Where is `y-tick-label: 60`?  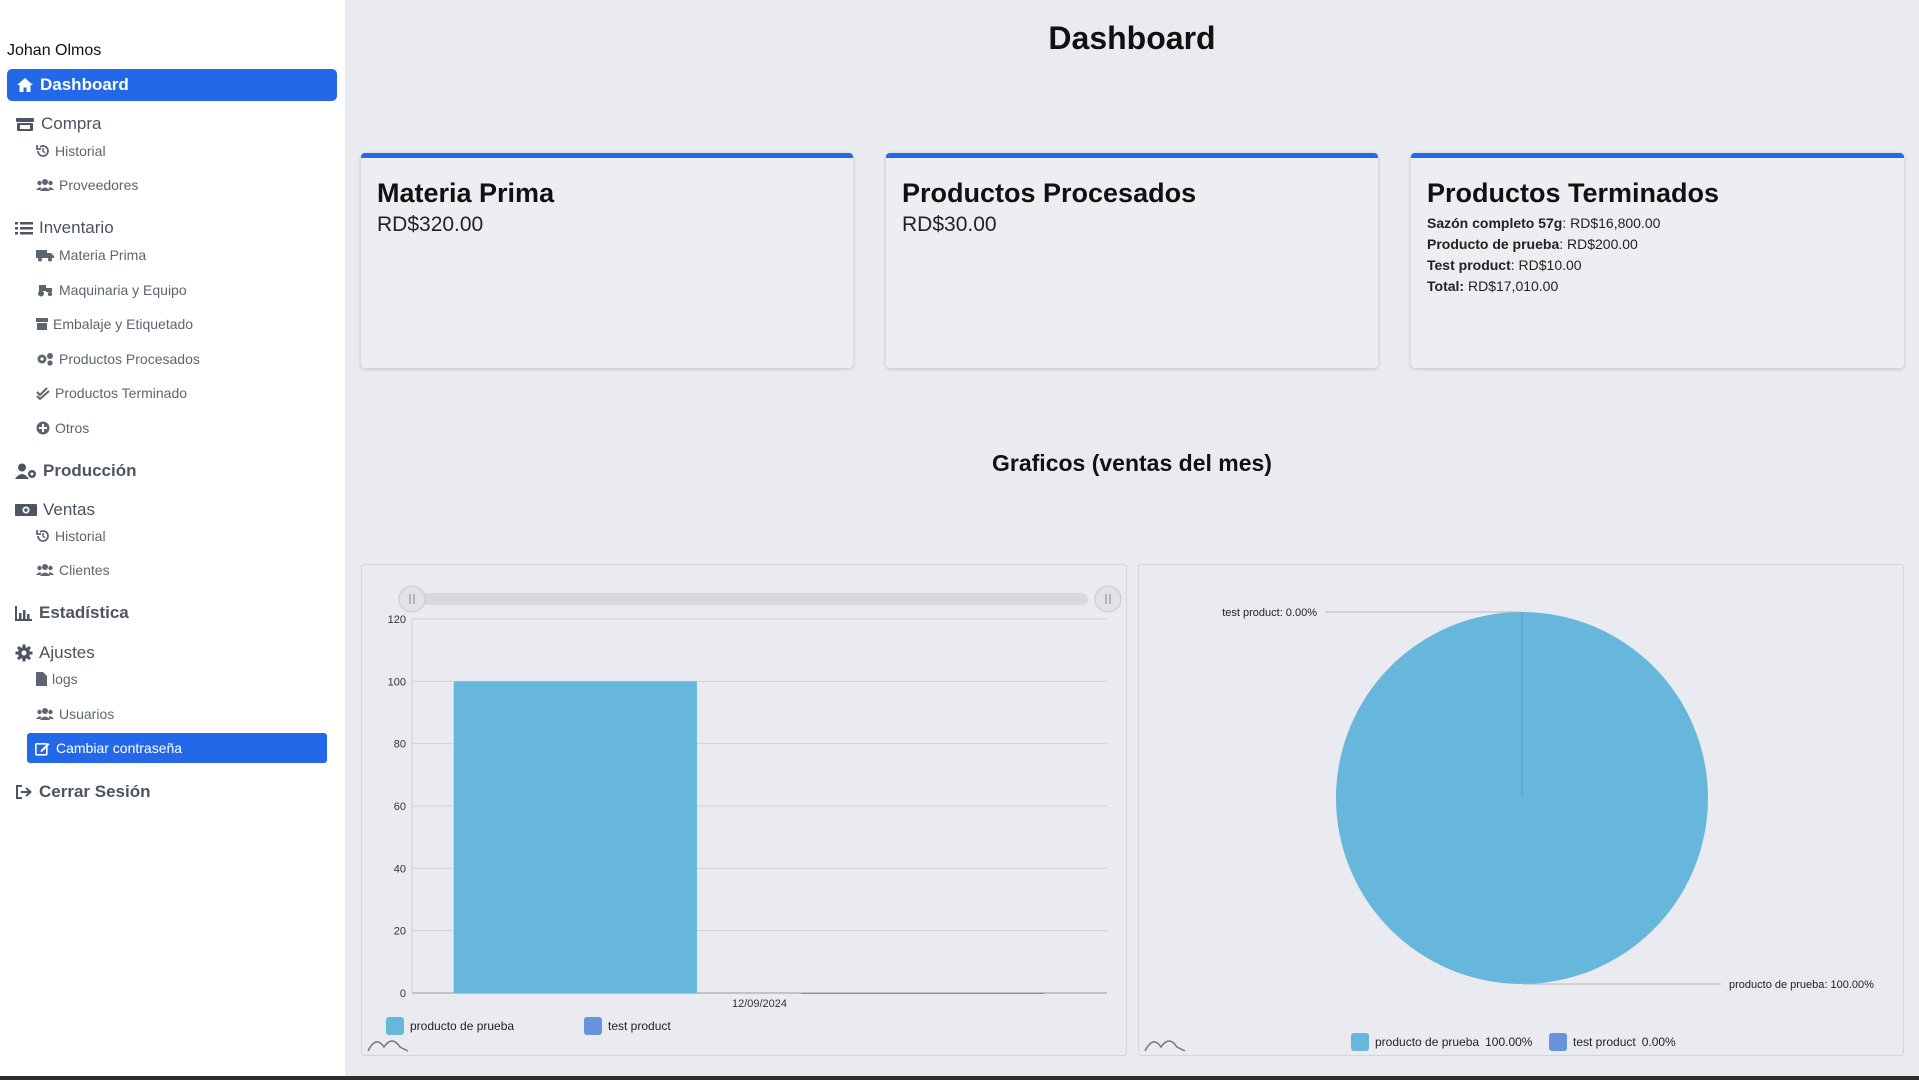 y-tick-label: 60 is located at coordinates (400, 807).